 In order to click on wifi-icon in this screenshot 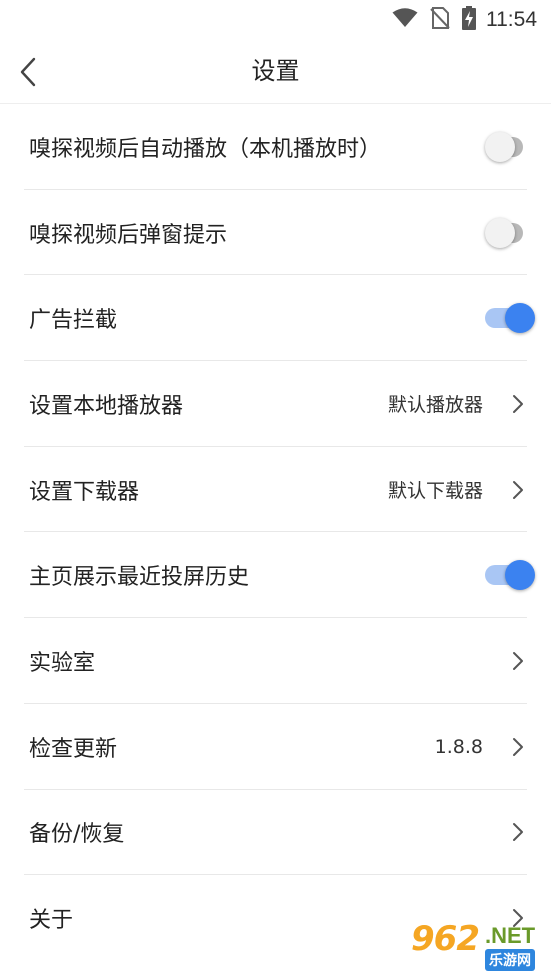, I will do `click(405, 20)`.